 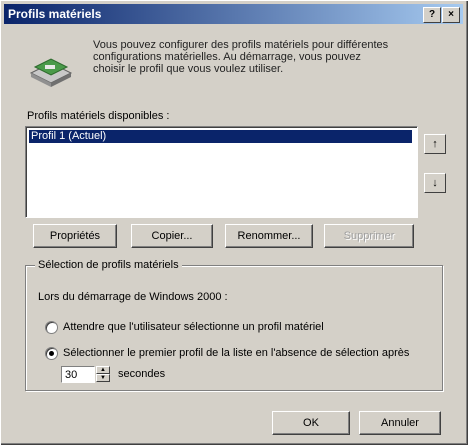 What do you see at coordinates (103, 378) in the screenshot?
I see `spinner-down-icon: ▼` at bounding box center [103, 378].